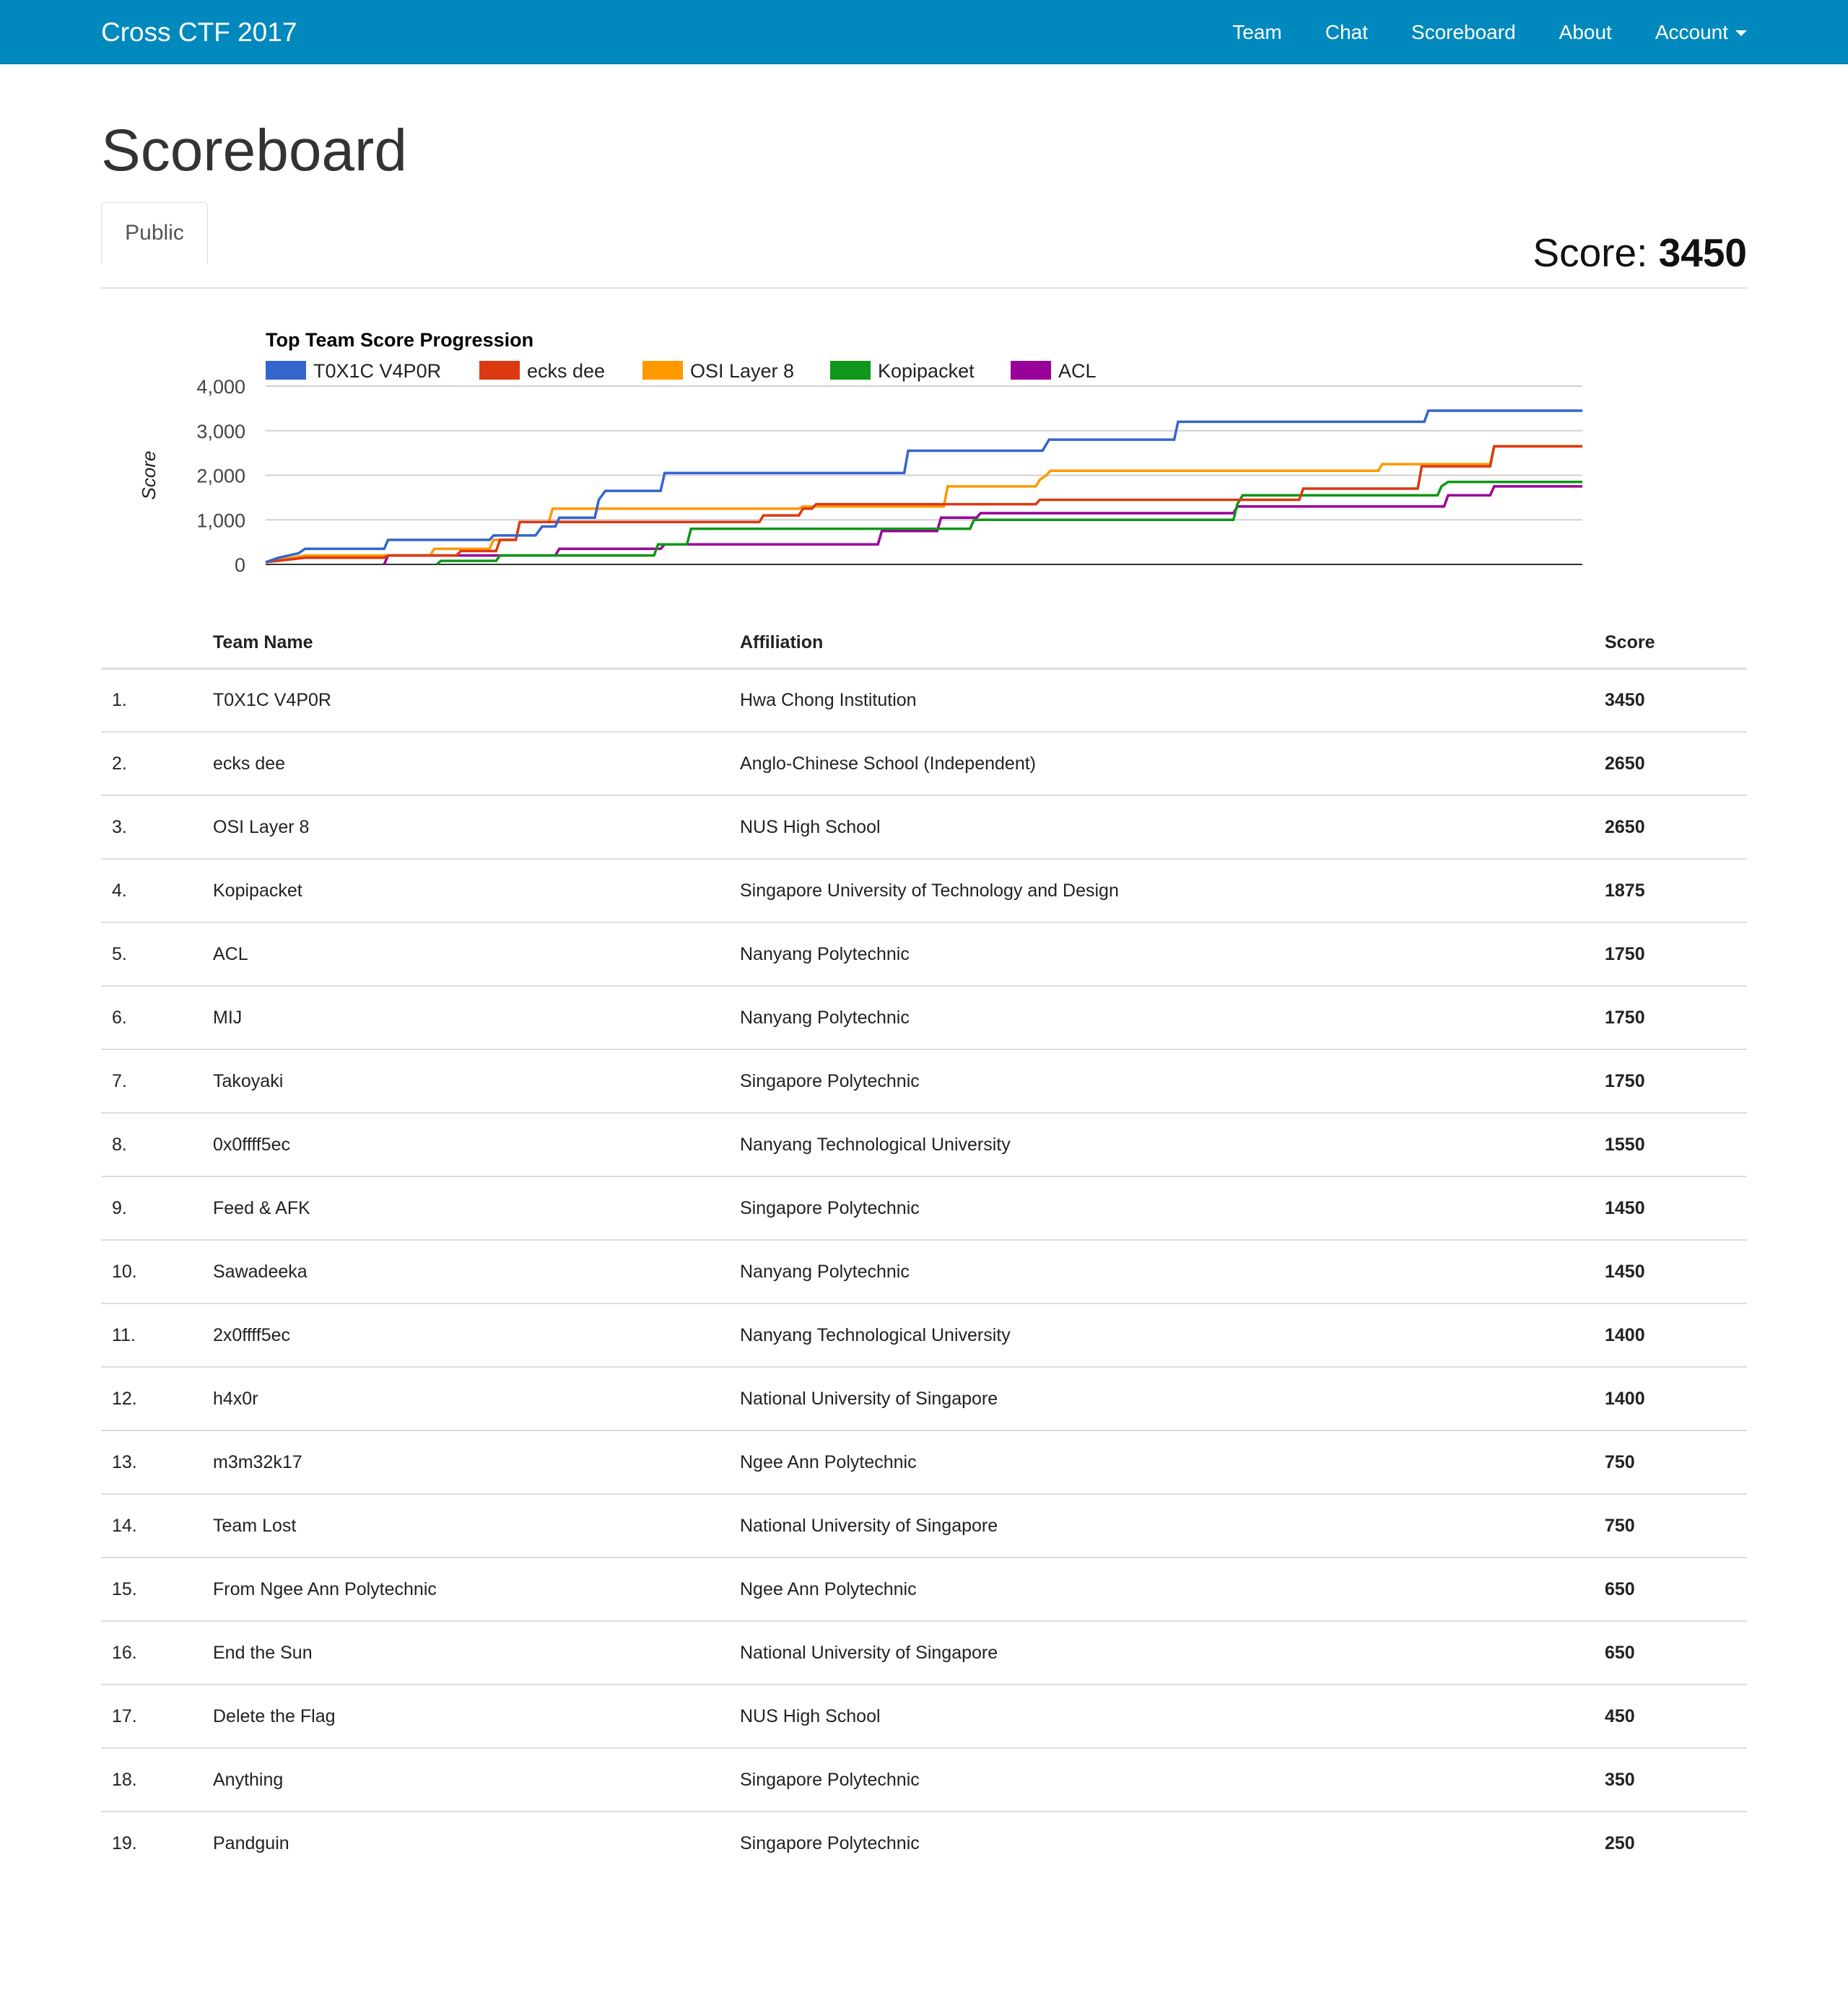 The image size is (1848, 1992). What do you see at coordinates (1620, 1843) in the screenshot?
I see `score-cell: 250` at bounding box center [1620, 1843].